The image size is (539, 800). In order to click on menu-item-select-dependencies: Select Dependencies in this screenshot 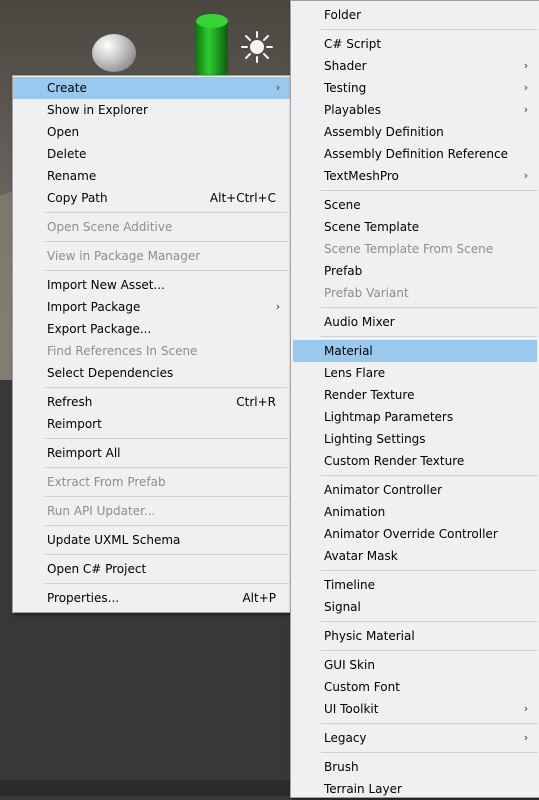, I will do `click(152, 373)`.